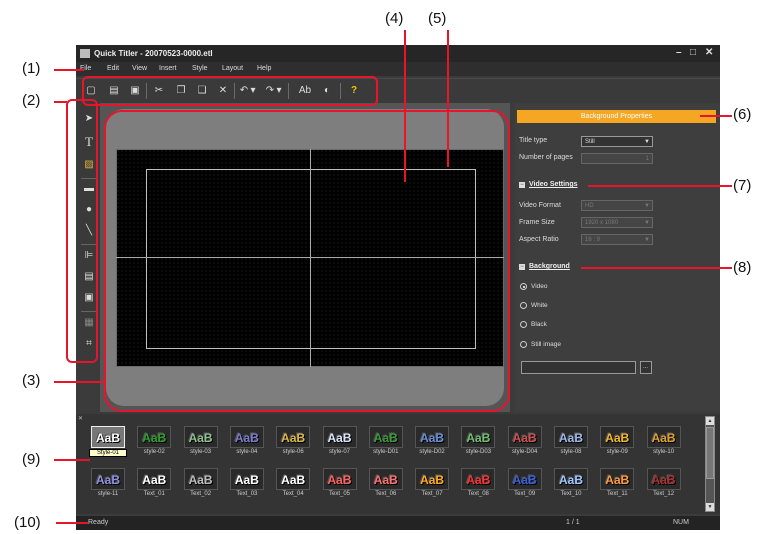  Describe the element at coordinates (710, 421) in the screenshot. I see `scroll-up-icon: ▲` at that location.